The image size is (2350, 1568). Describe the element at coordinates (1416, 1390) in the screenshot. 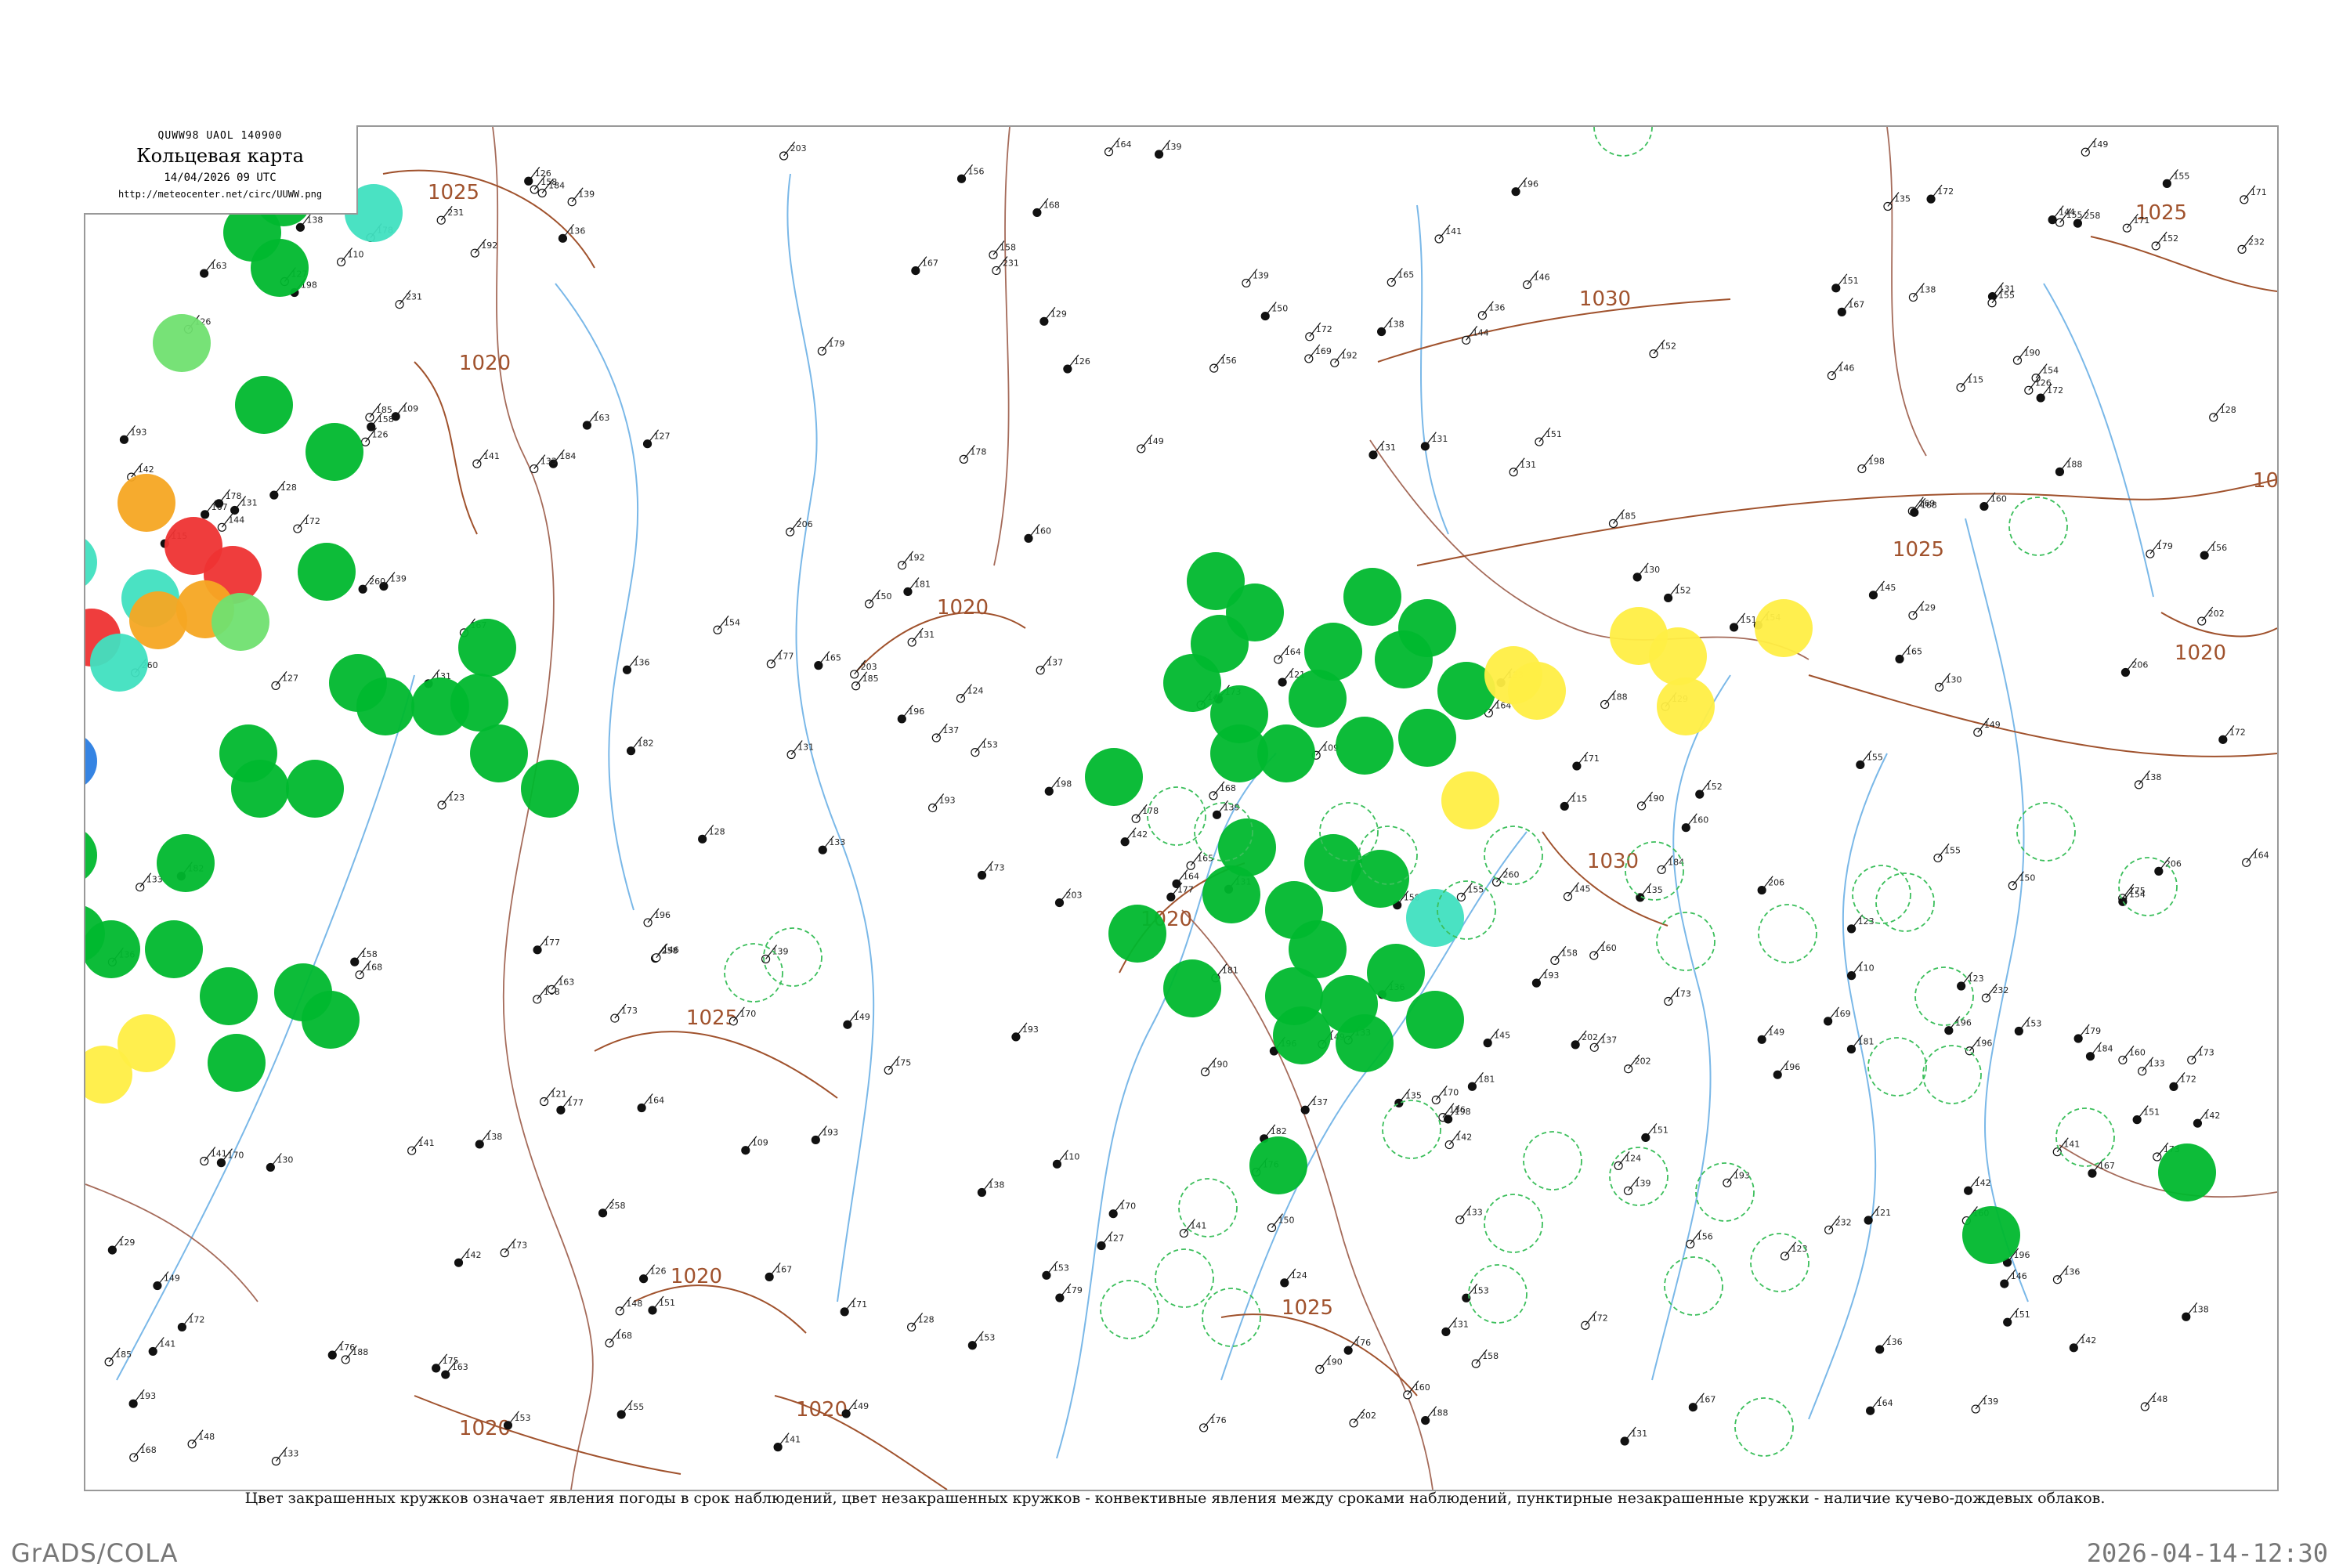

I see `station-marker: 160` at that location.